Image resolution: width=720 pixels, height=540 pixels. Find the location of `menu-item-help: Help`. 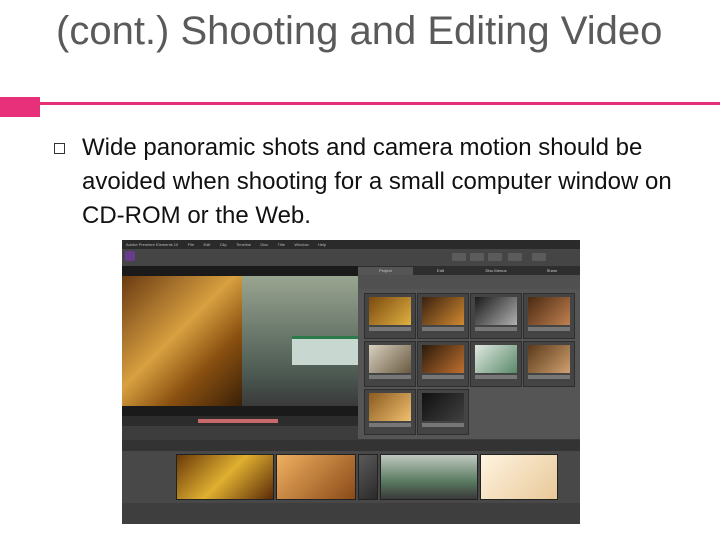

menu-item-help: Help is located at coordinates (322, 244).